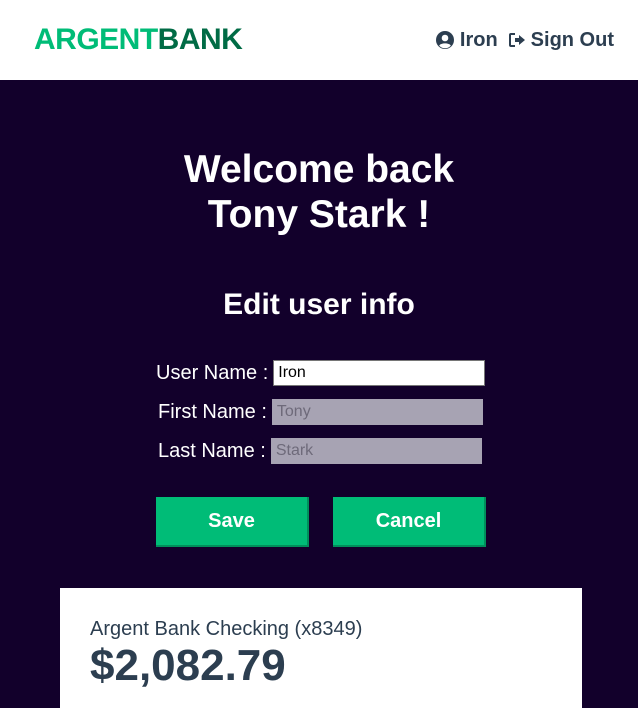  I want to click on profile-link: Iron, so click(466, 40).